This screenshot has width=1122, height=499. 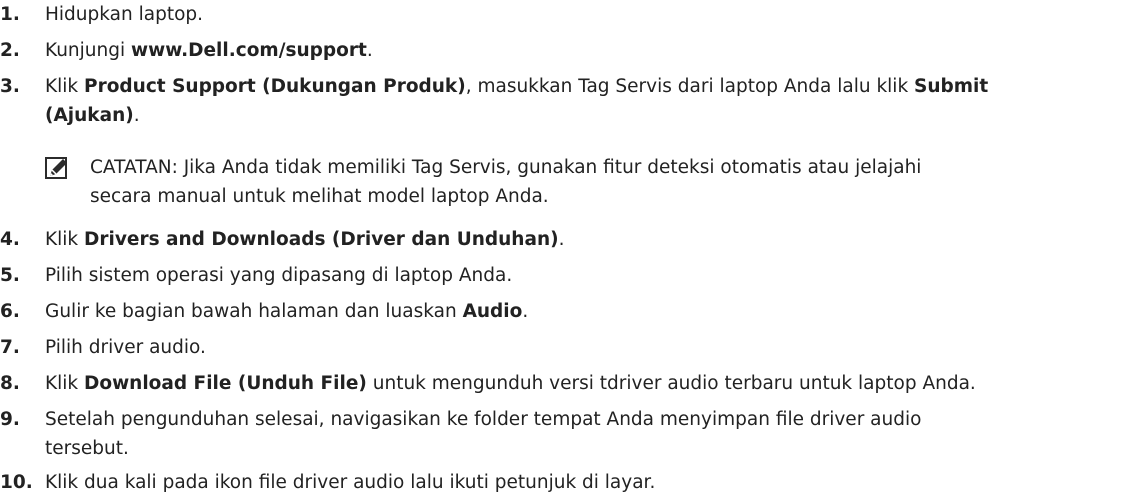 I want to click on step-number: 5., so click(x=10, y=275).